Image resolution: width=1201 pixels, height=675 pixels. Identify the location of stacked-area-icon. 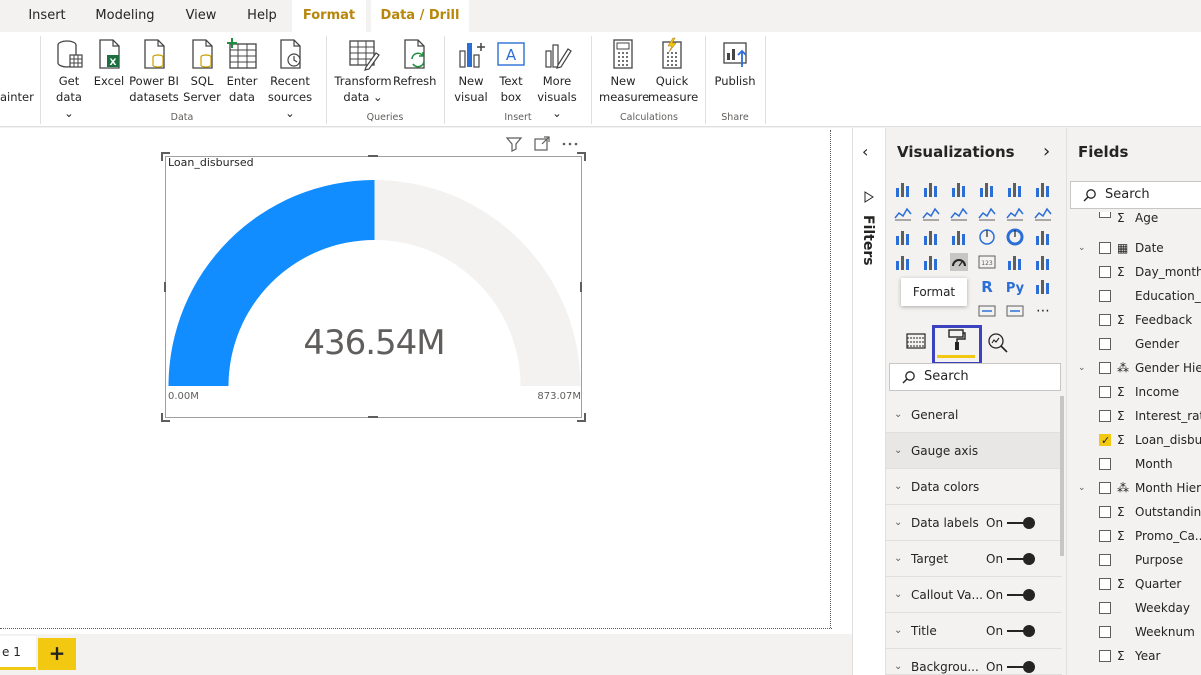
(959, 213).